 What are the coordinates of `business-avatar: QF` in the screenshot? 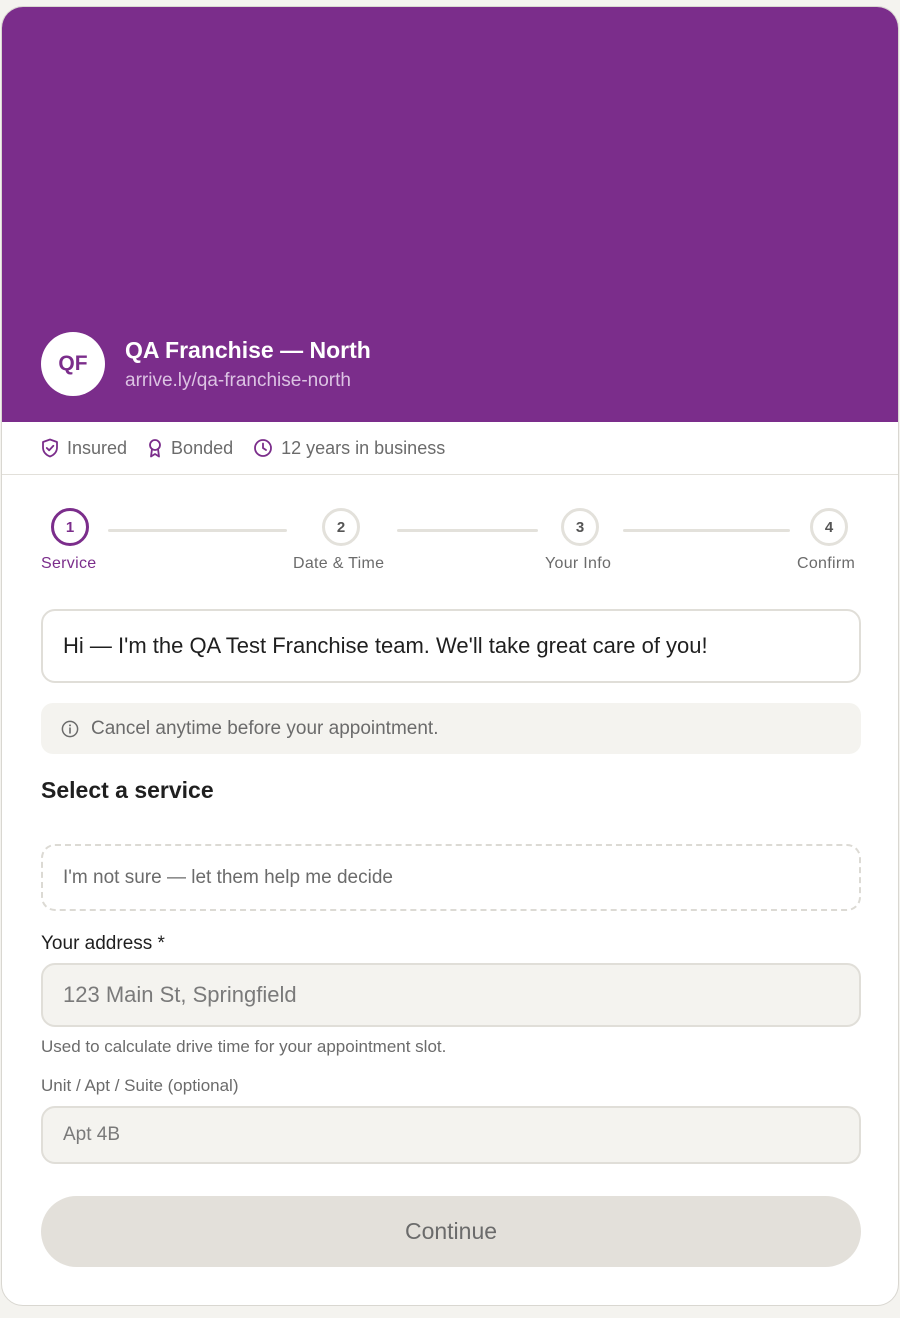 It's located at (73, 364).